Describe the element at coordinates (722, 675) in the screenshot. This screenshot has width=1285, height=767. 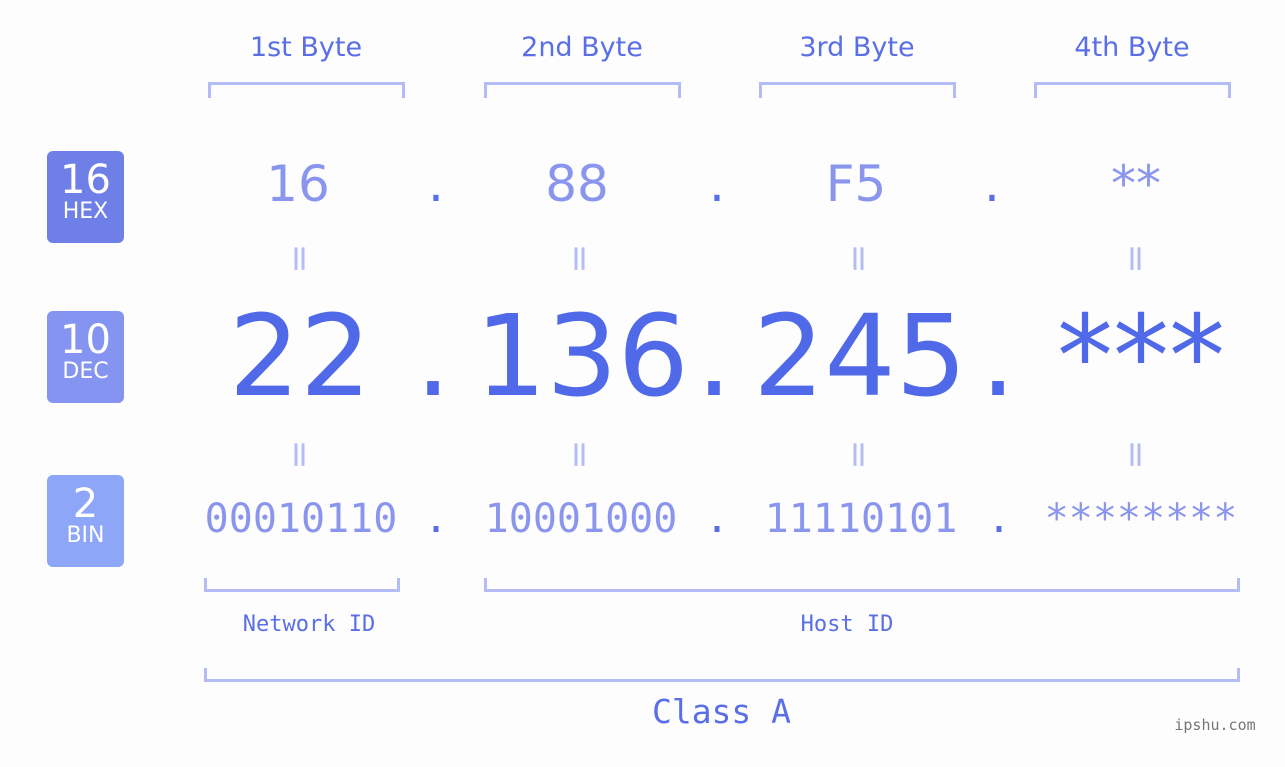
I see `class-bracket` at that location.